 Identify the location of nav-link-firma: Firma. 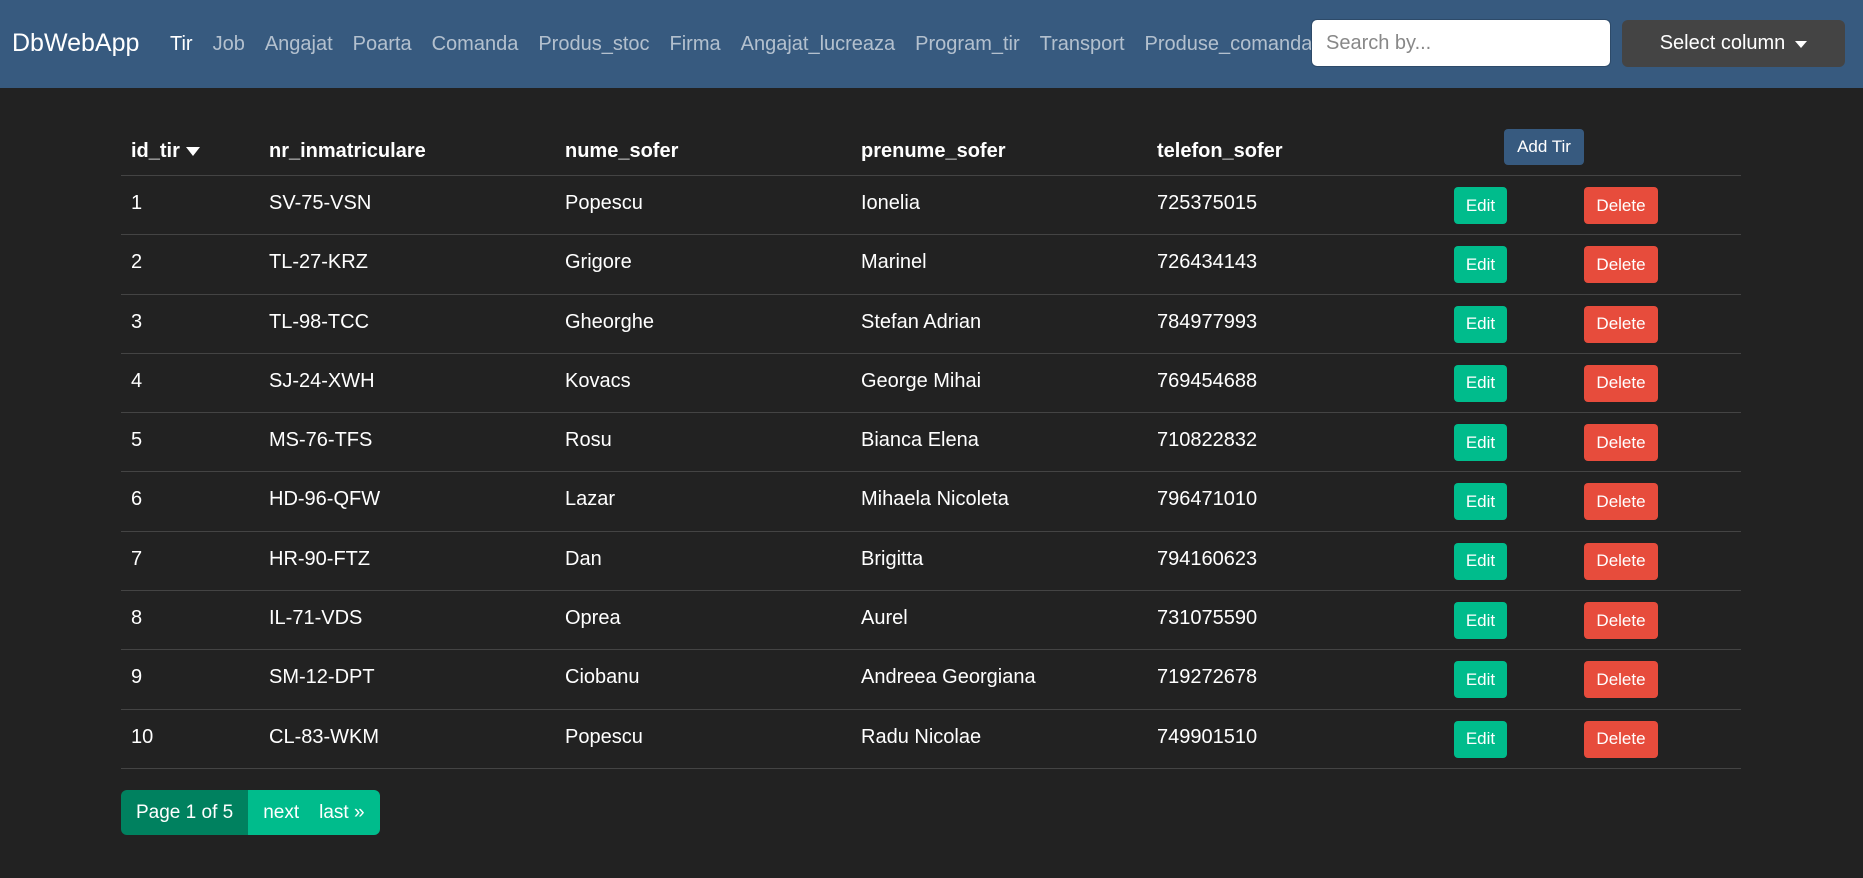
(695, 44).